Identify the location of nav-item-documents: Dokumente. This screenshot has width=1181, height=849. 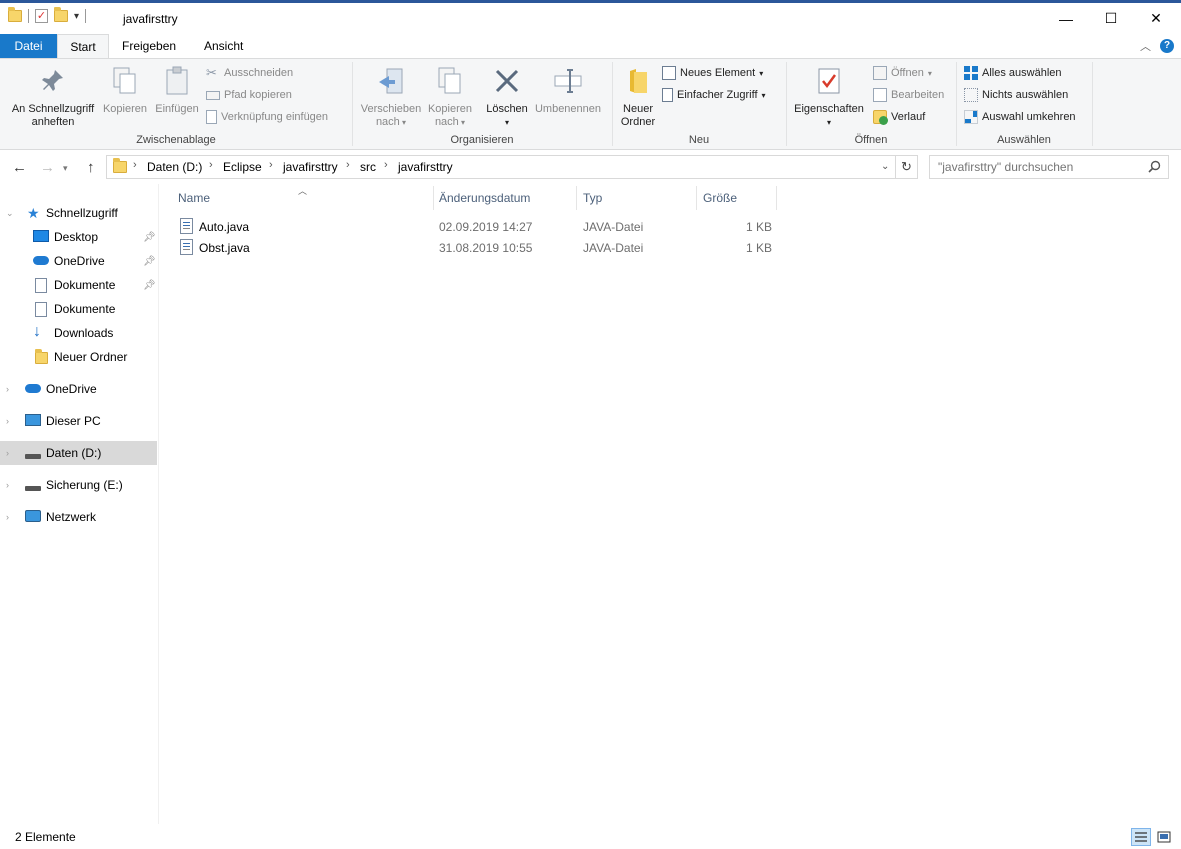
(78, 309).